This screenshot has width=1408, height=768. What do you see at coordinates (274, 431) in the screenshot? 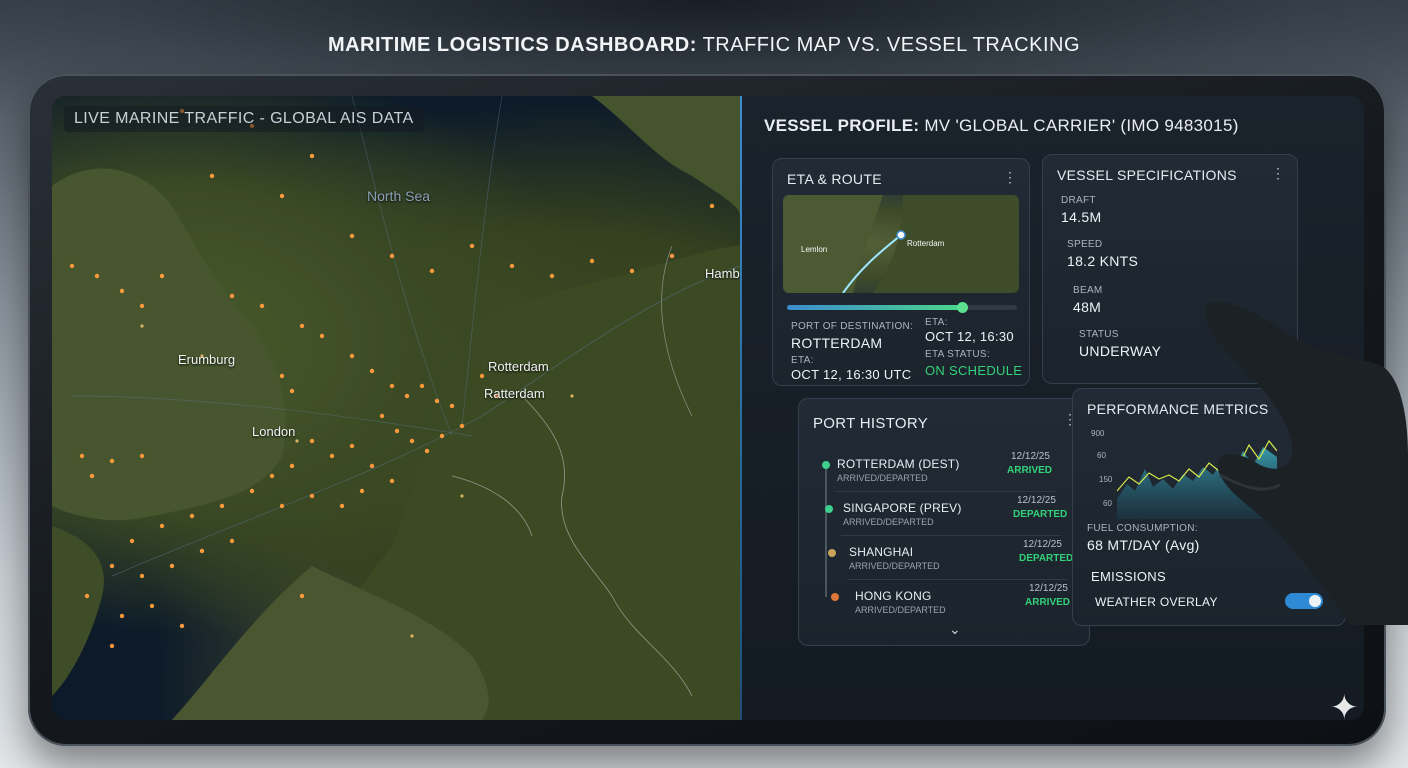
I see `map-label-london: London` at bounding box center [274, 431].